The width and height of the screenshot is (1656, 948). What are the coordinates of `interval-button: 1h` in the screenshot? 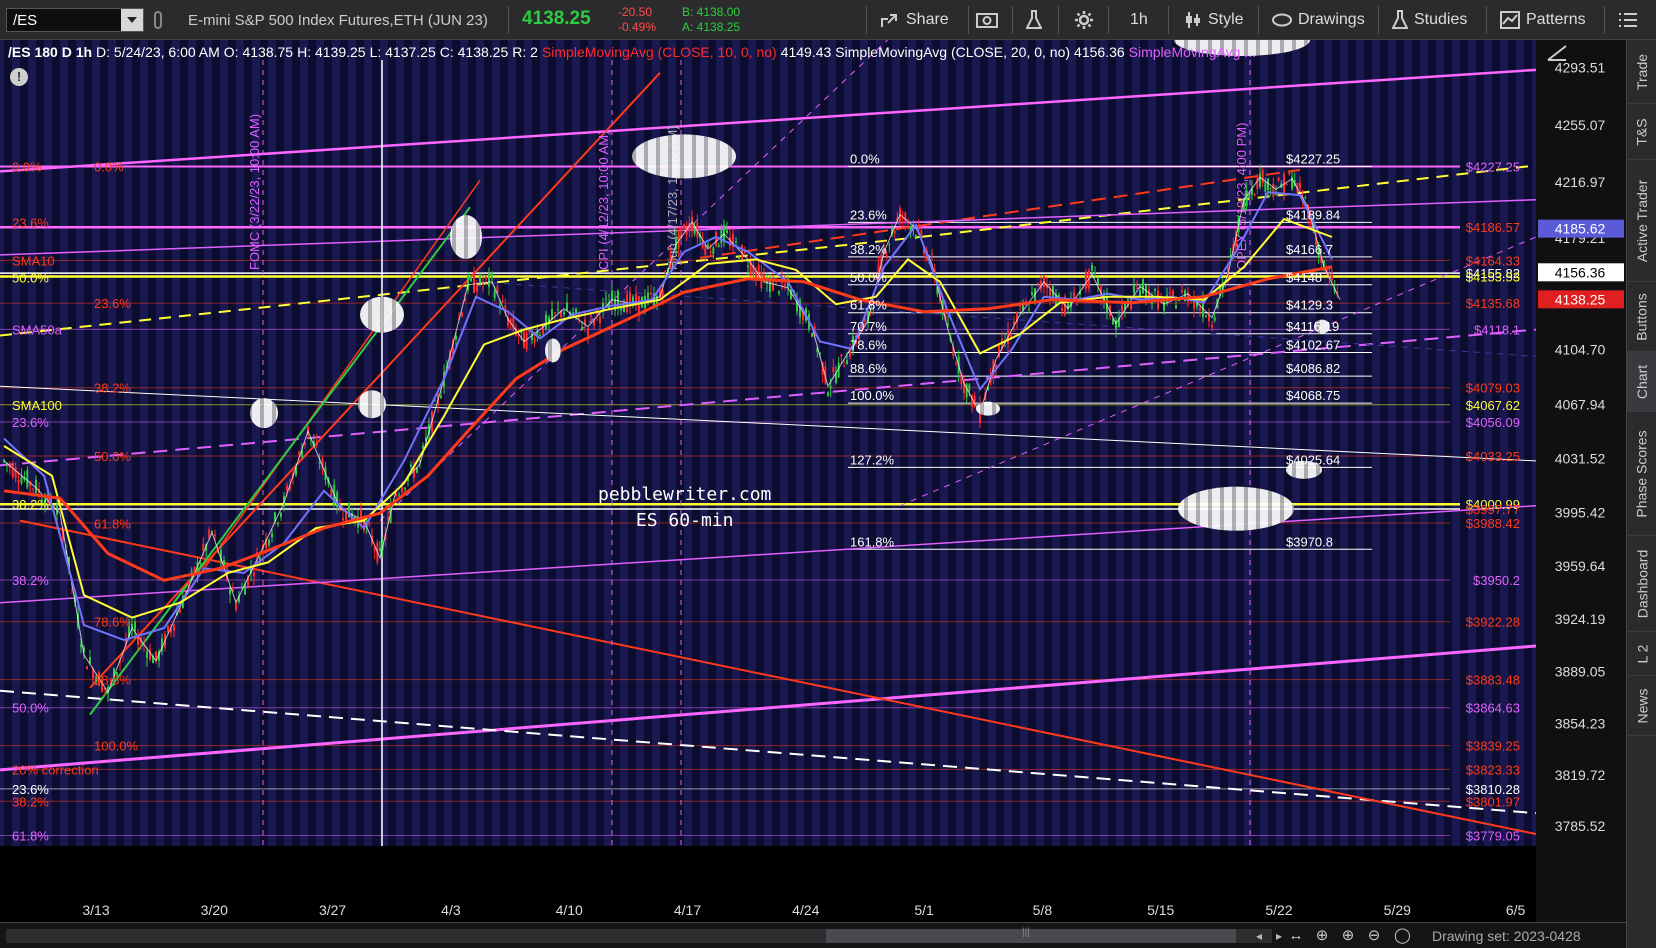 It's located at (1139, 20).